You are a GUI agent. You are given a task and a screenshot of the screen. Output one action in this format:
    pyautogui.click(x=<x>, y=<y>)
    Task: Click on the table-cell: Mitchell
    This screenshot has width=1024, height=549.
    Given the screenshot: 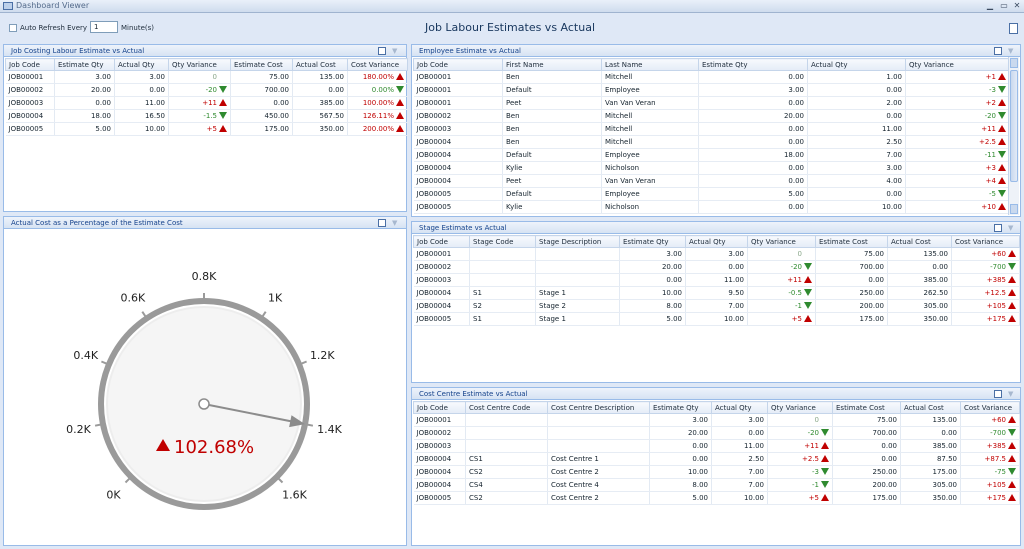 What is the action you would take?
    pyautogui.click(x=650, y=116)
    